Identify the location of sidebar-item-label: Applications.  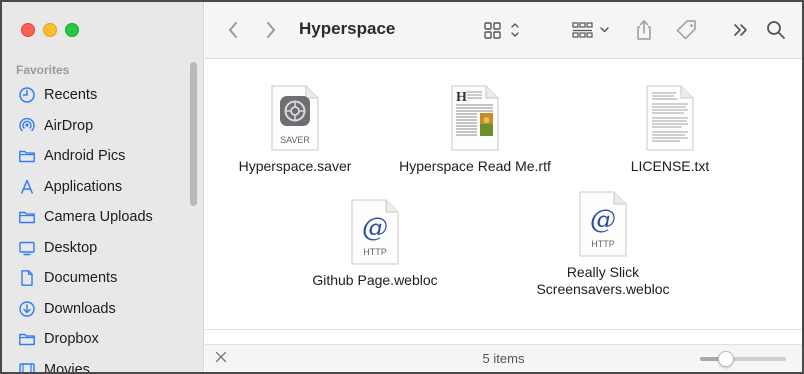
(83, 186).